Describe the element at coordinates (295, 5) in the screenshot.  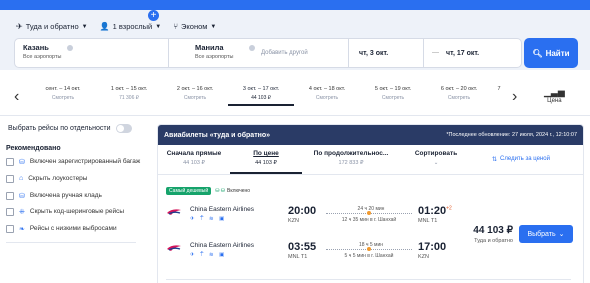
I see `top-band` at that location.